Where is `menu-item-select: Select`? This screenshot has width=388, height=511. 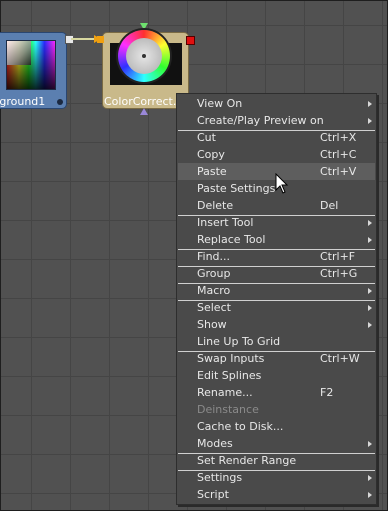 menu-item-select: Select is located at coordinates (276, 307).